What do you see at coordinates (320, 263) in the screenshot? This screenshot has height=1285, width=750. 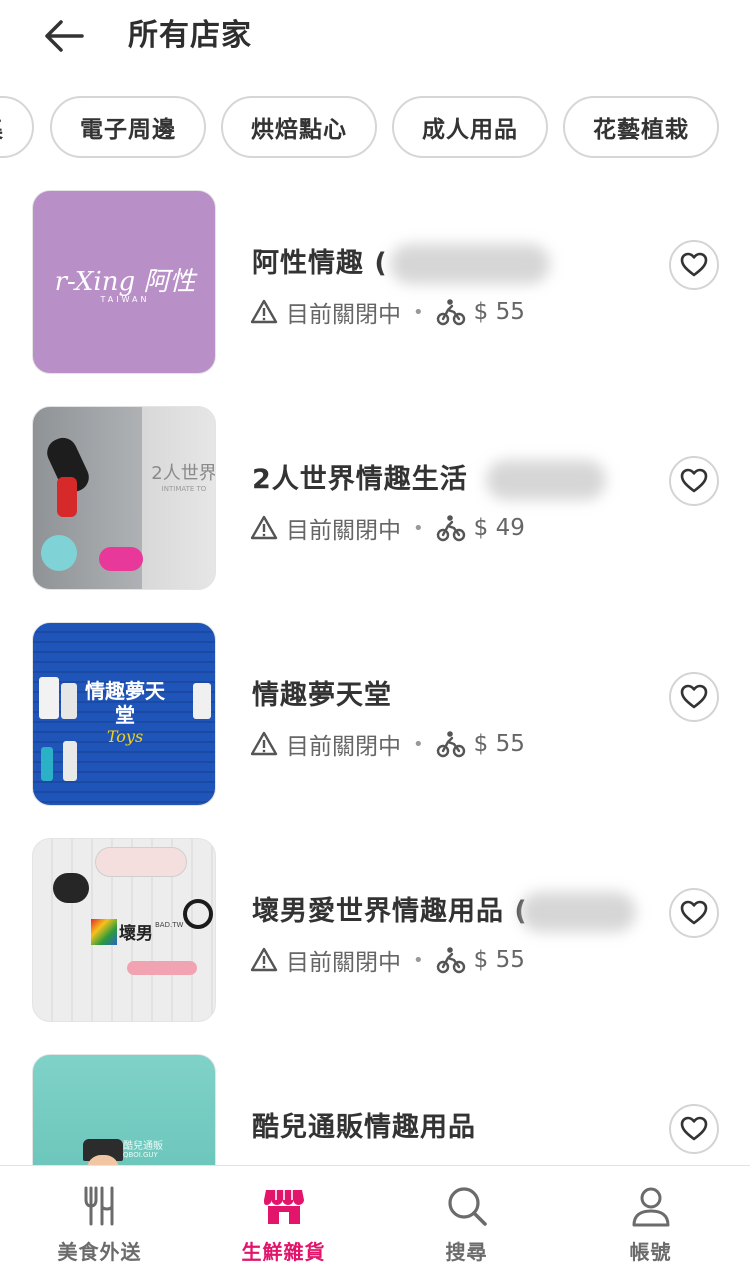 I see `store-name: 阿性情趣 (` at bounding box center [320, 263].